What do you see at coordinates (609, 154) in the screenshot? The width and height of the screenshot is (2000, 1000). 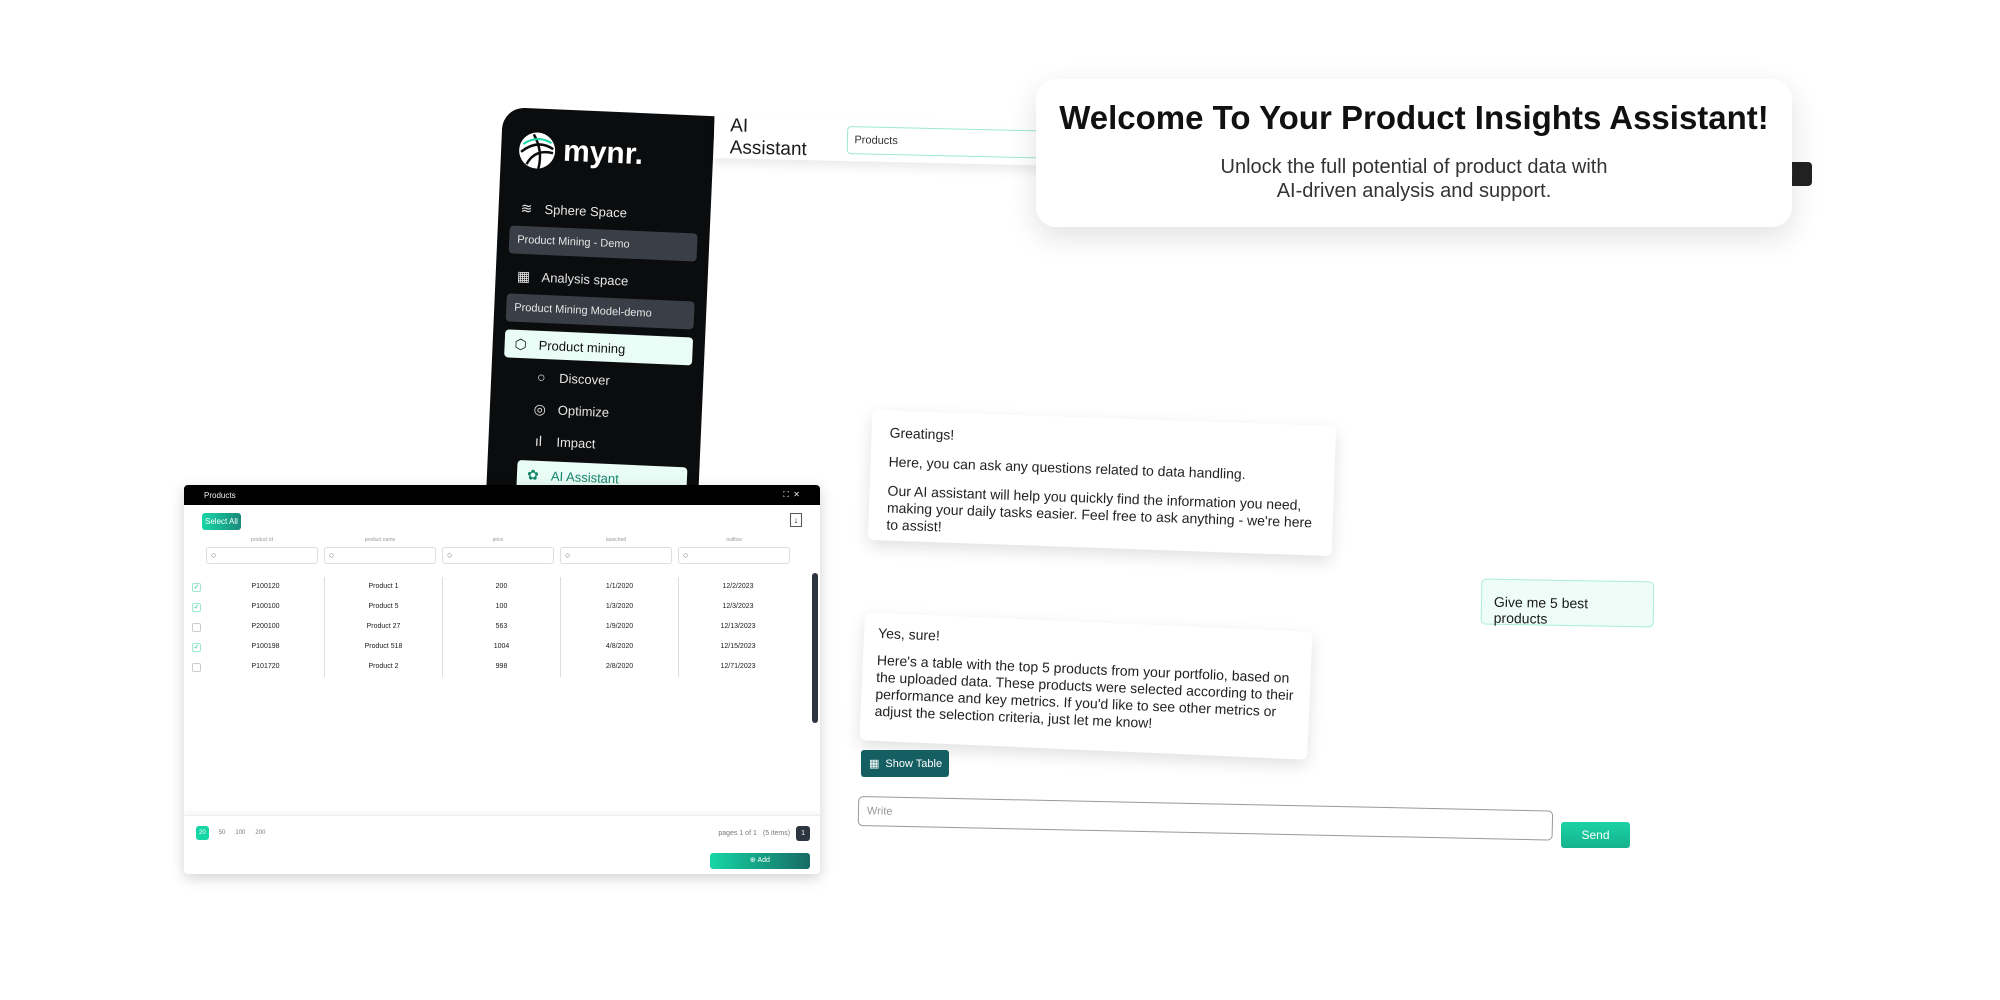 I see `brand-logo: mynr.` at bounding box center [609, 154].